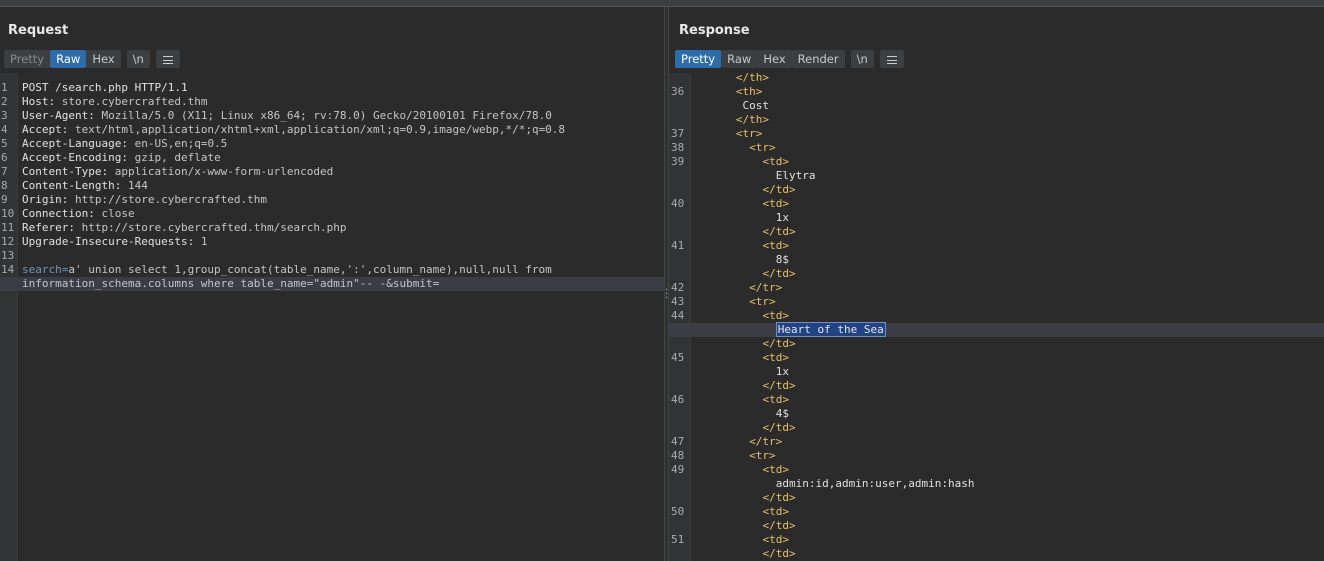 The width and height of the screenshot is (1324, 561). Describe the element at coordinates (678, 287) in the screenshot. I see `line-number: 42` at that location.